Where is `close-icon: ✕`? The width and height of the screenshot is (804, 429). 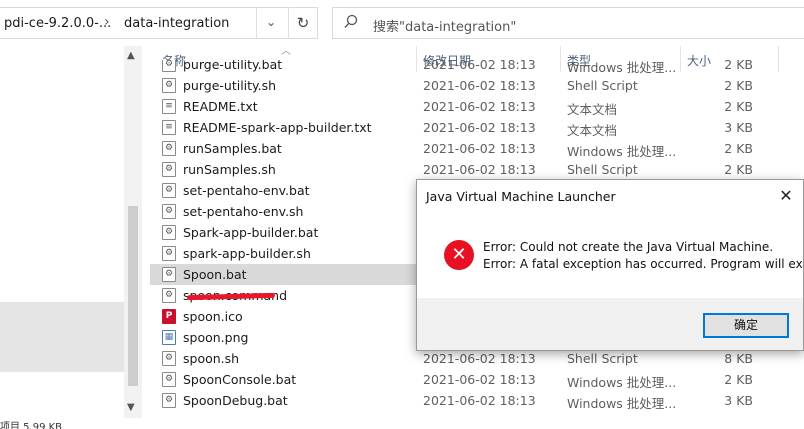 close-icon: ✕ is located at coordinates (786, 195).